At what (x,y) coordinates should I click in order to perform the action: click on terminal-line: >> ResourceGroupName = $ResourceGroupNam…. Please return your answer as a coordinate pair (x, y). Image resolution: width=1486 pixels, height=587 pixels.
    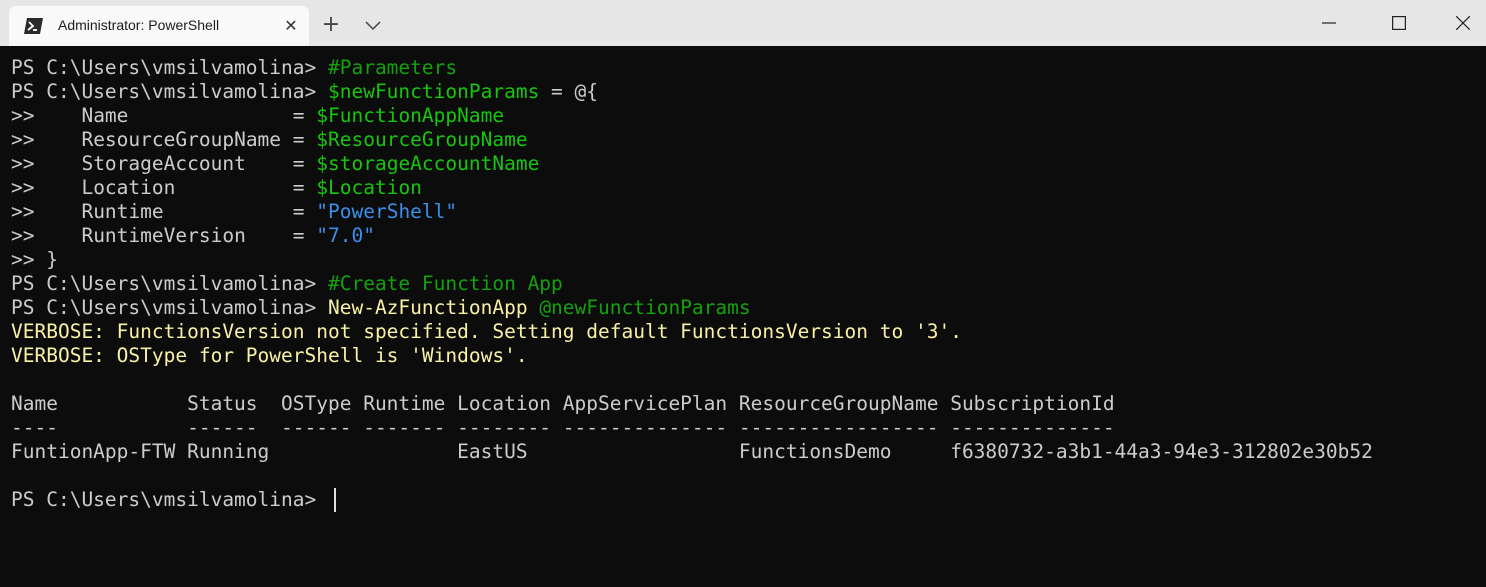
    Looking at the image, I should click on (269, 140).